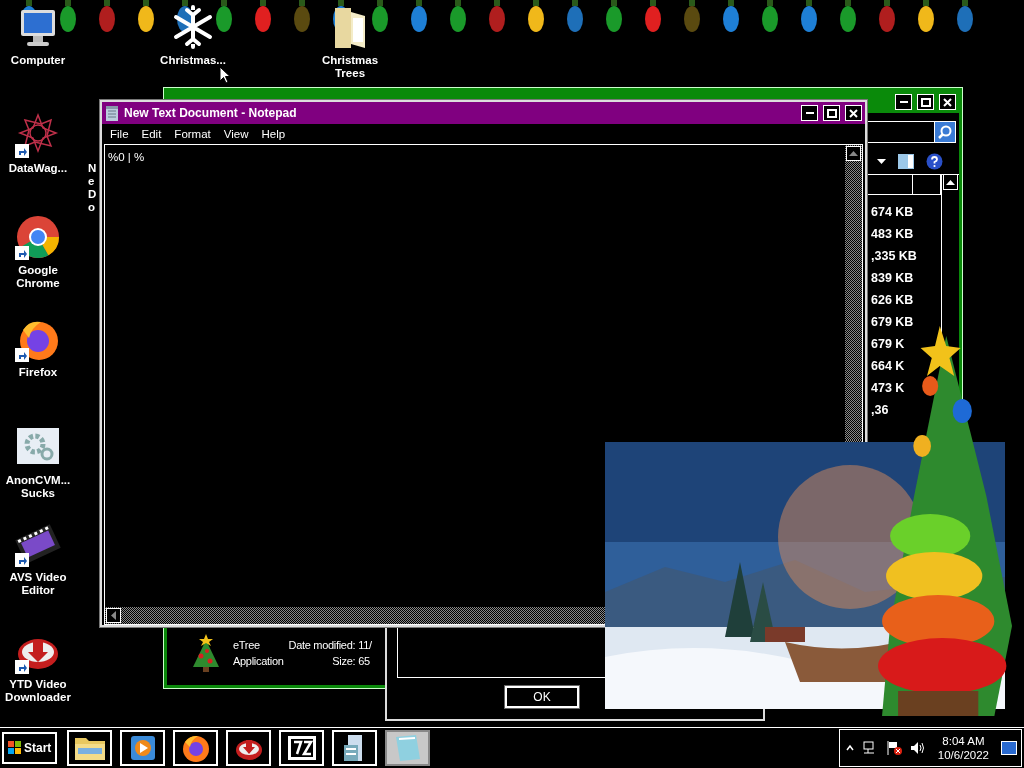 This screenshot has height=768, width=1024. Describe the element at coordinates (900, 132) in the screenshot. I see `search-field` at that location.